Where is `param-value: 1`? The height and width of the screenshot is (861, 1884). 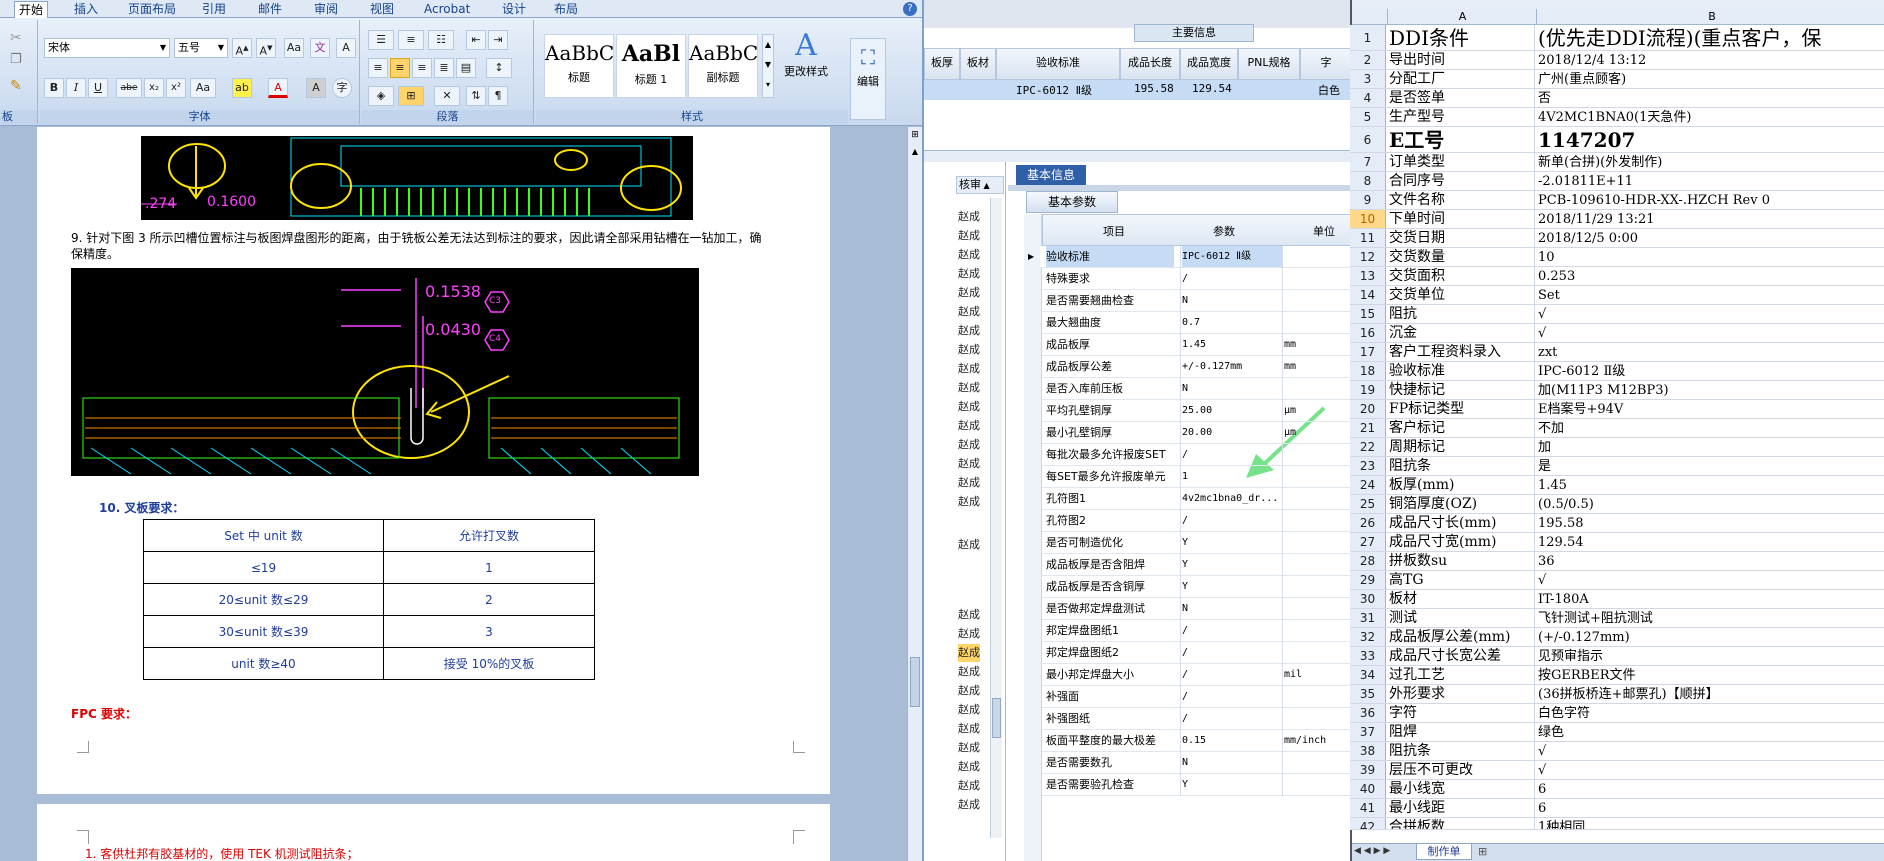
param-value: 1 is located at coordinates (1232, 476).